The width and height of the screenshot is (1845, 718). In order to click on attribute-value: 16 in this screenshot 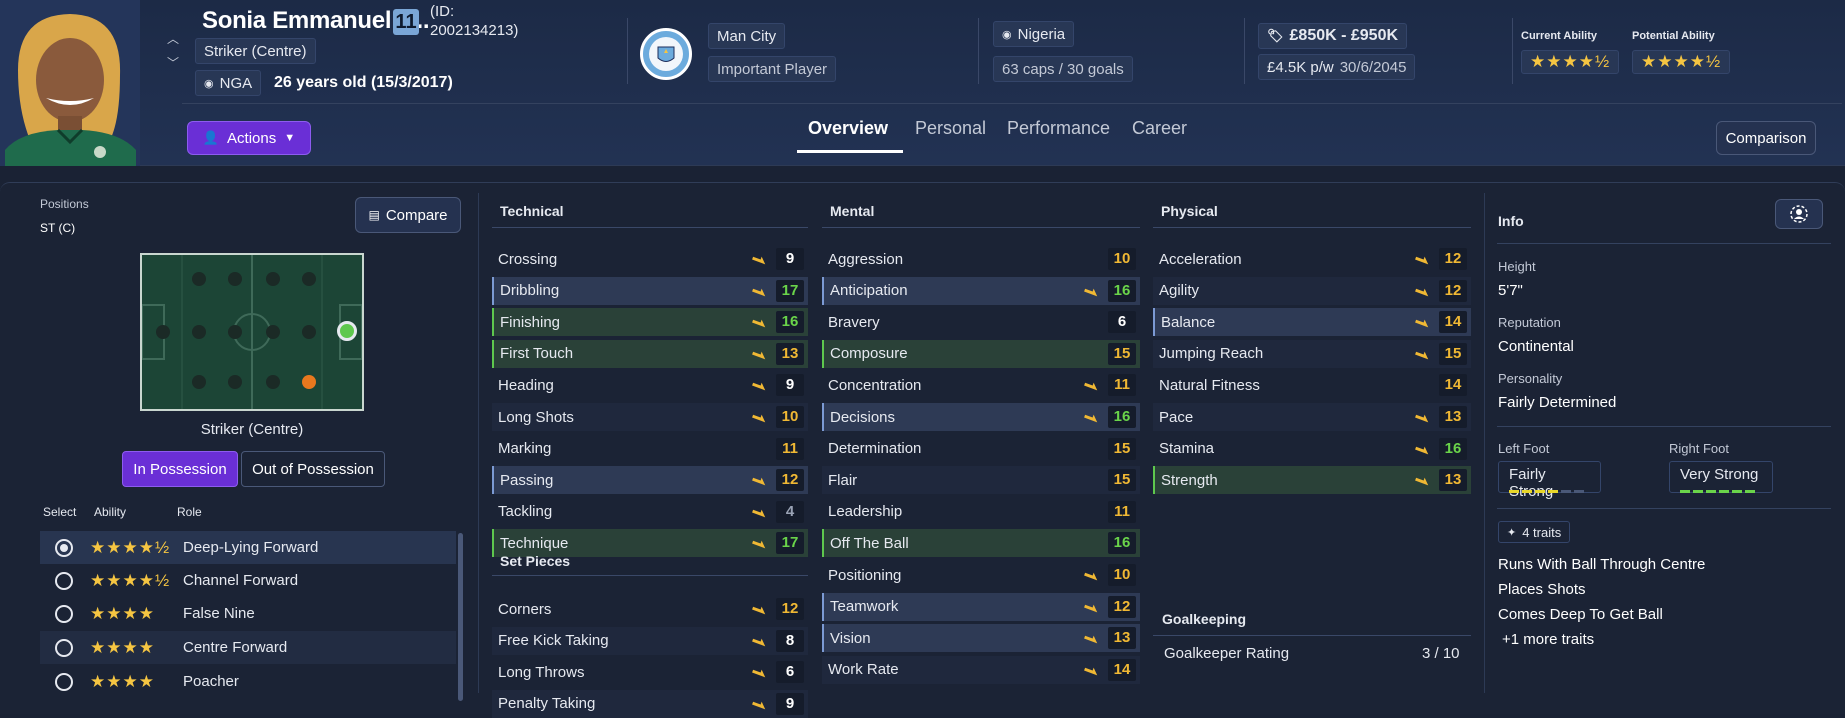, I will do `click(1122, 290)`.